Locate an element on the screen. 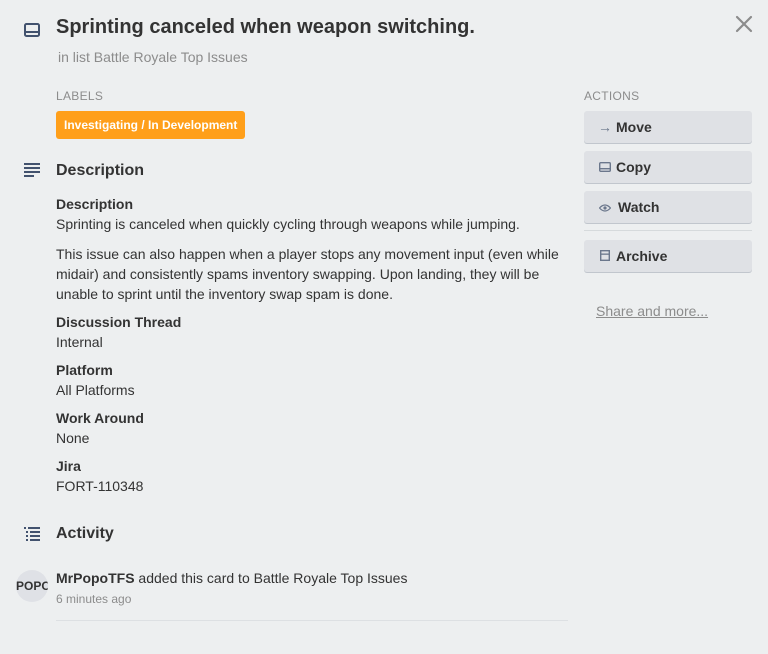 Image resolution: width=768 pixels, height=654 pixels. activity-divider is located at coordinates (312, 620).